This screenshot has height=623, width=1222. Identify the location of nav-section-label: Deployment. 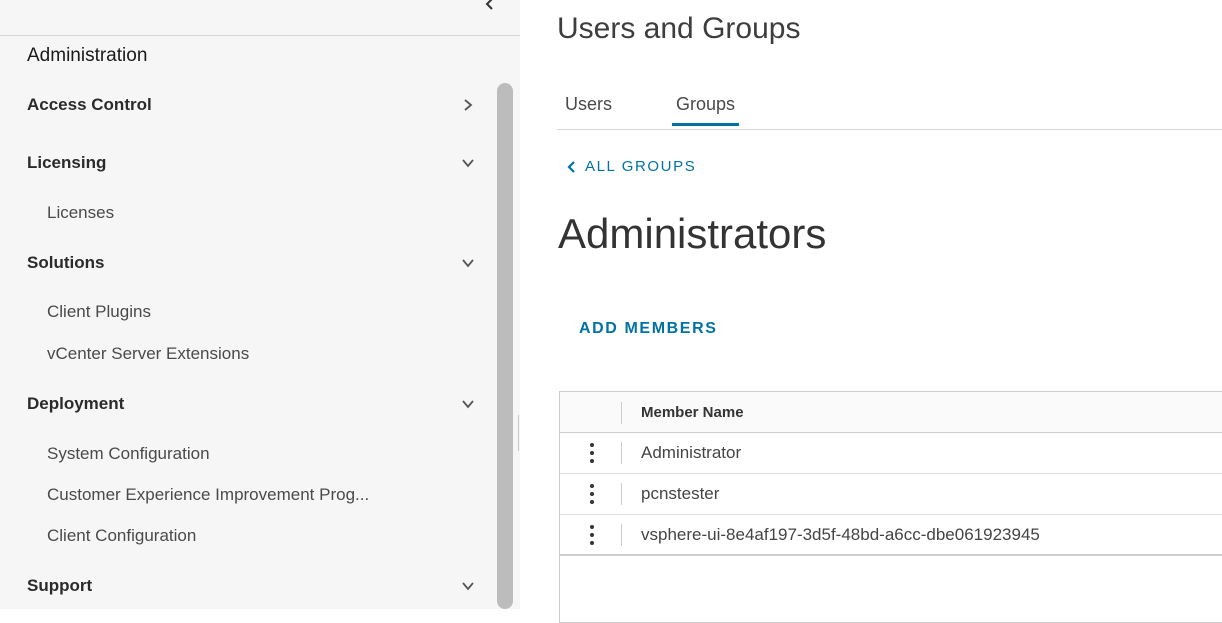
(76, 403).